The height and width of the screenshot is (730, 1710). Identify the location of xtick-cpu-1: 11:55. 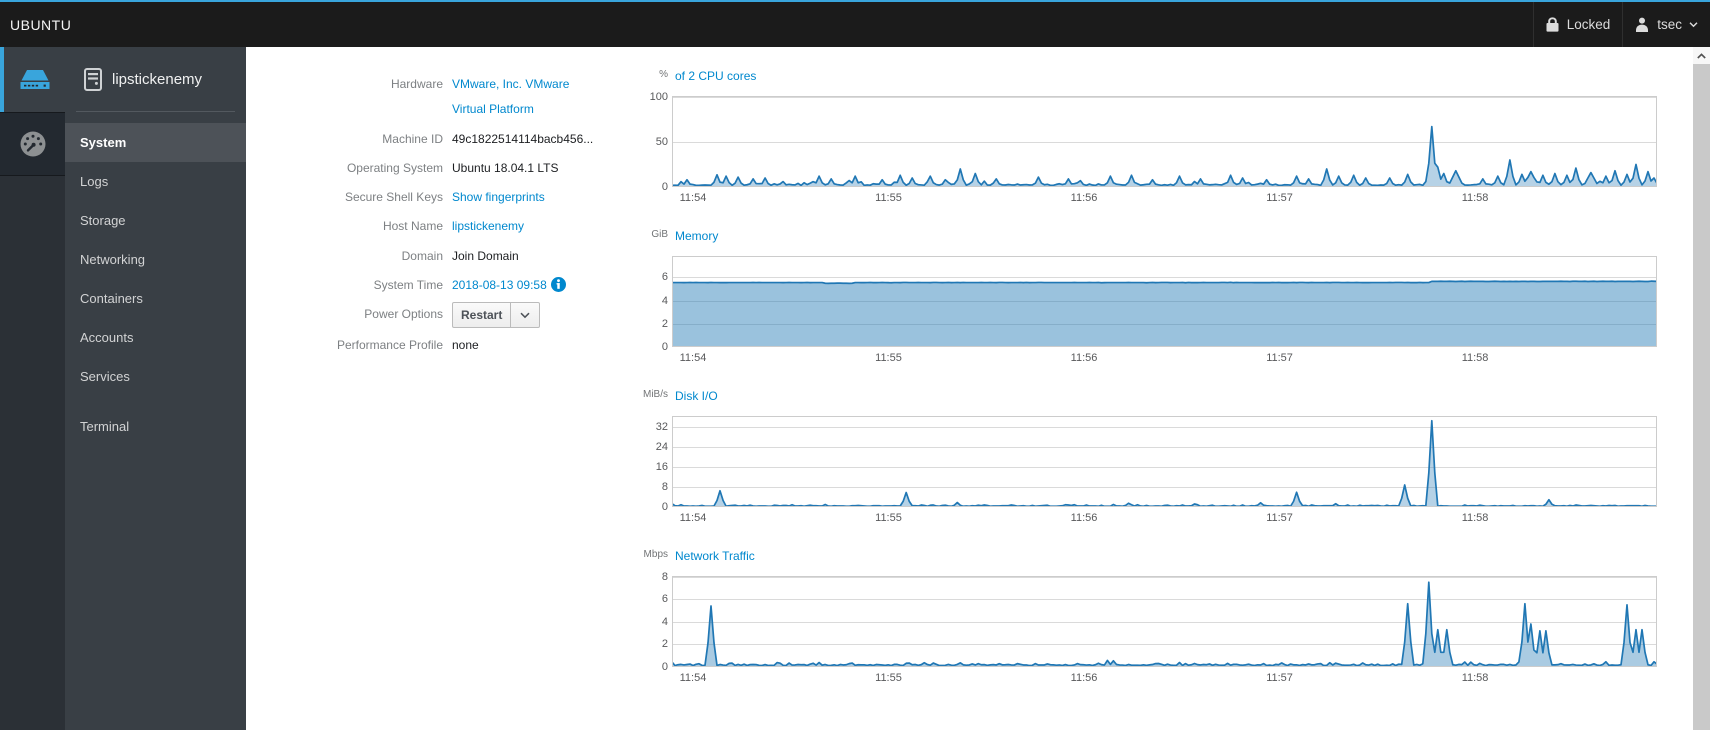
(888, 198).